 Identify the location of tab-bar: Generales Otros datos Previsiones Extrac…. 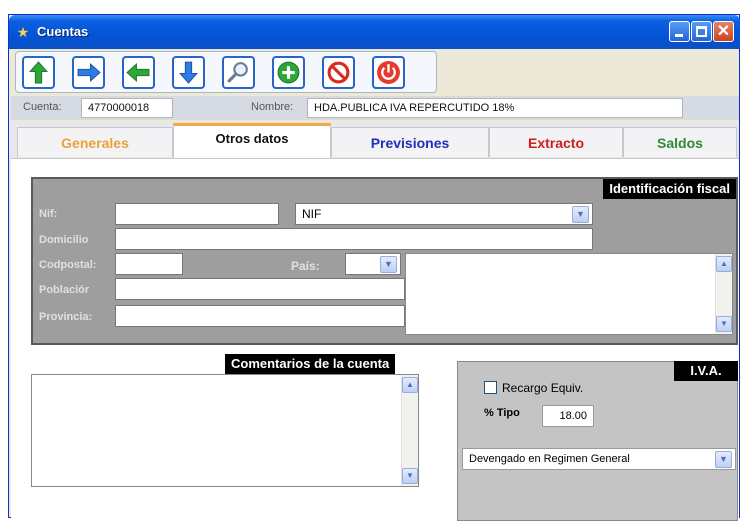
(375, 141).